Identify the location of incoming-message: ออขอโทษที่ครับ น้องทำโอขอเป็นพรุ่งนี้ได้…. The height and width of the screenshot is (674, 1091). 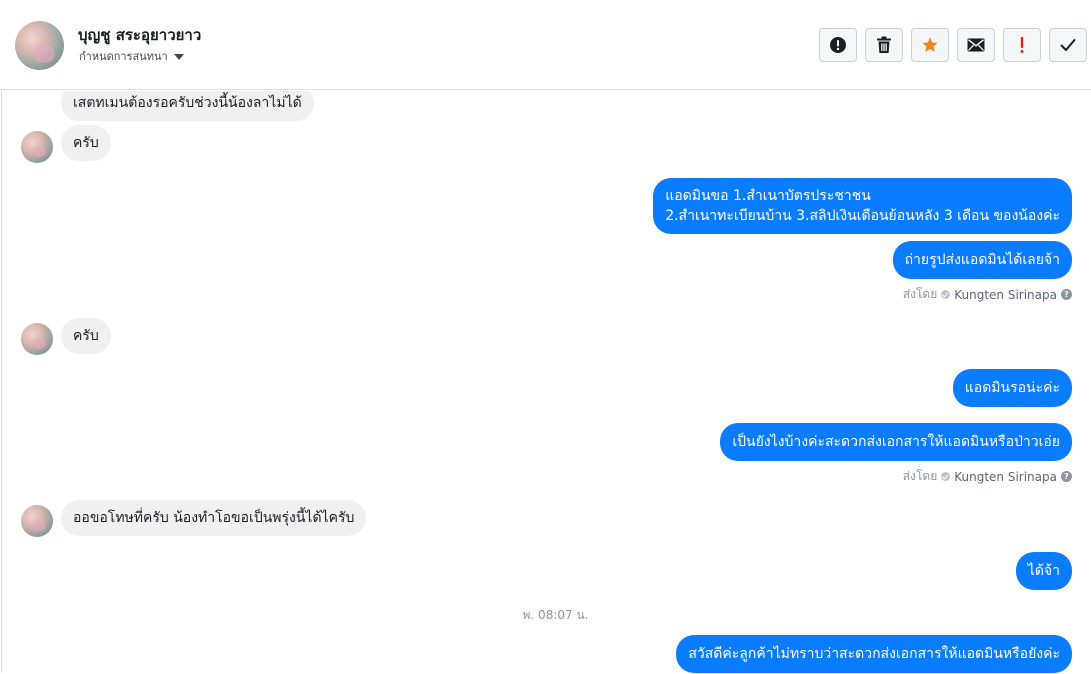
(214, 518).